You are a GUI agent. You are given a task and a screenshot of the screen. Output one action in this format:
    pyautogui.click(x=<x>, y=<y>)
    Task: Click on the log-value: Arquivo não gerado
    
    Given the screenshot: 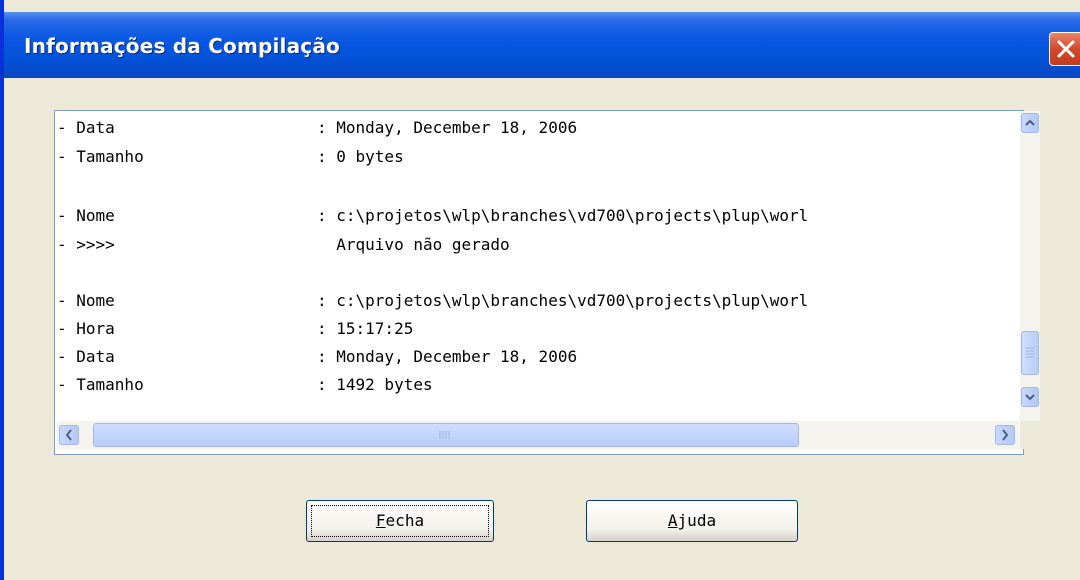 What is the action you would take?
    pyautogui.click(x=413, y=244)
    